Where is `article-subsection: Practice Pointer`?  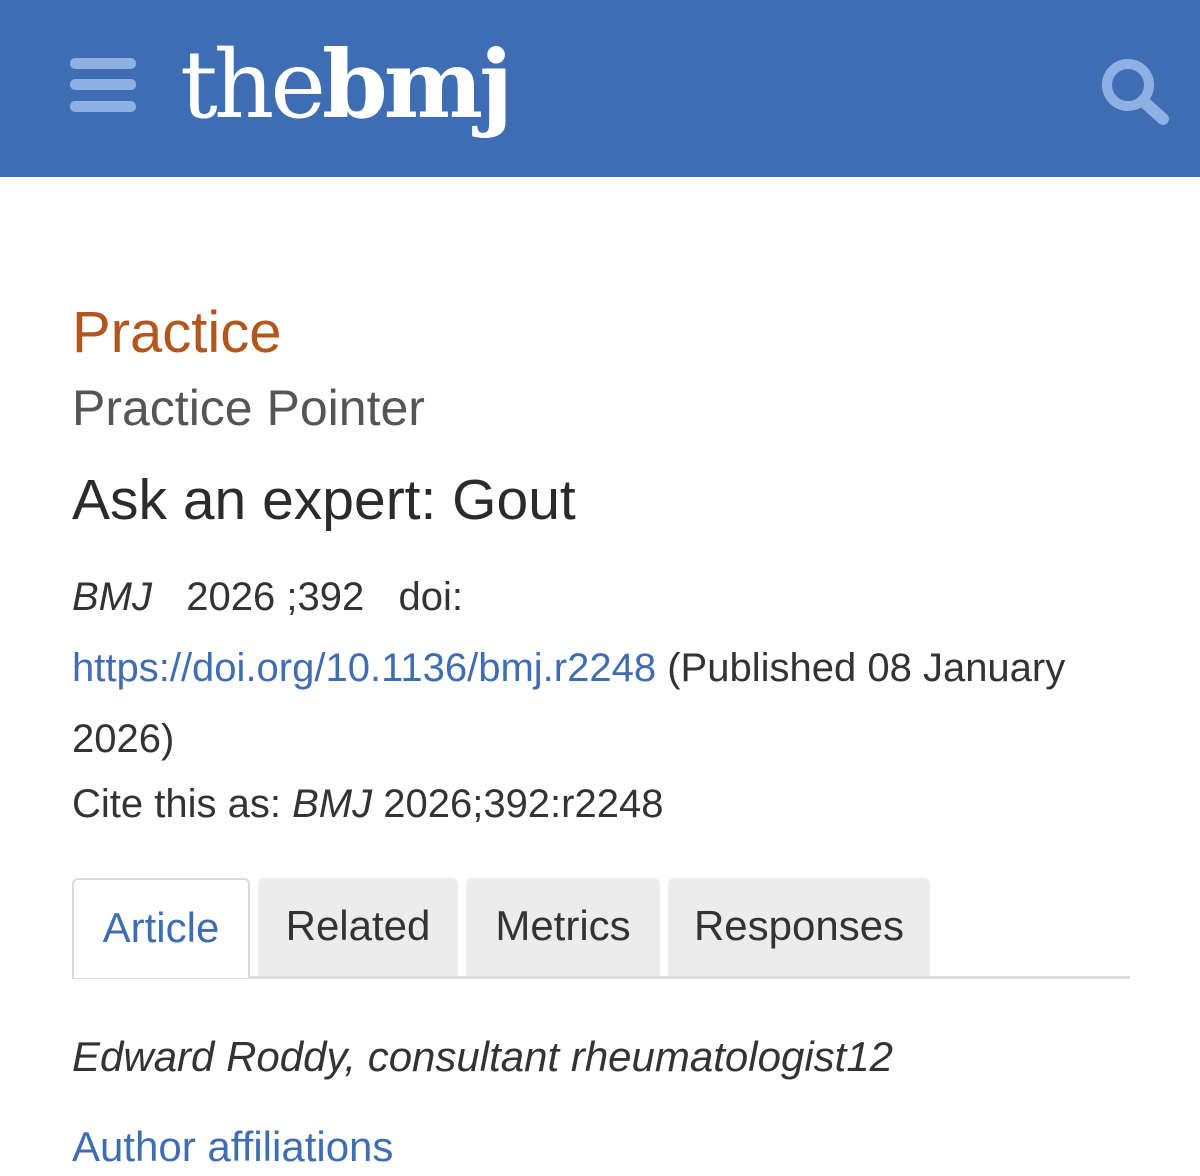 article-subsection: Practice Pointer is located at coordinates (248, 408).